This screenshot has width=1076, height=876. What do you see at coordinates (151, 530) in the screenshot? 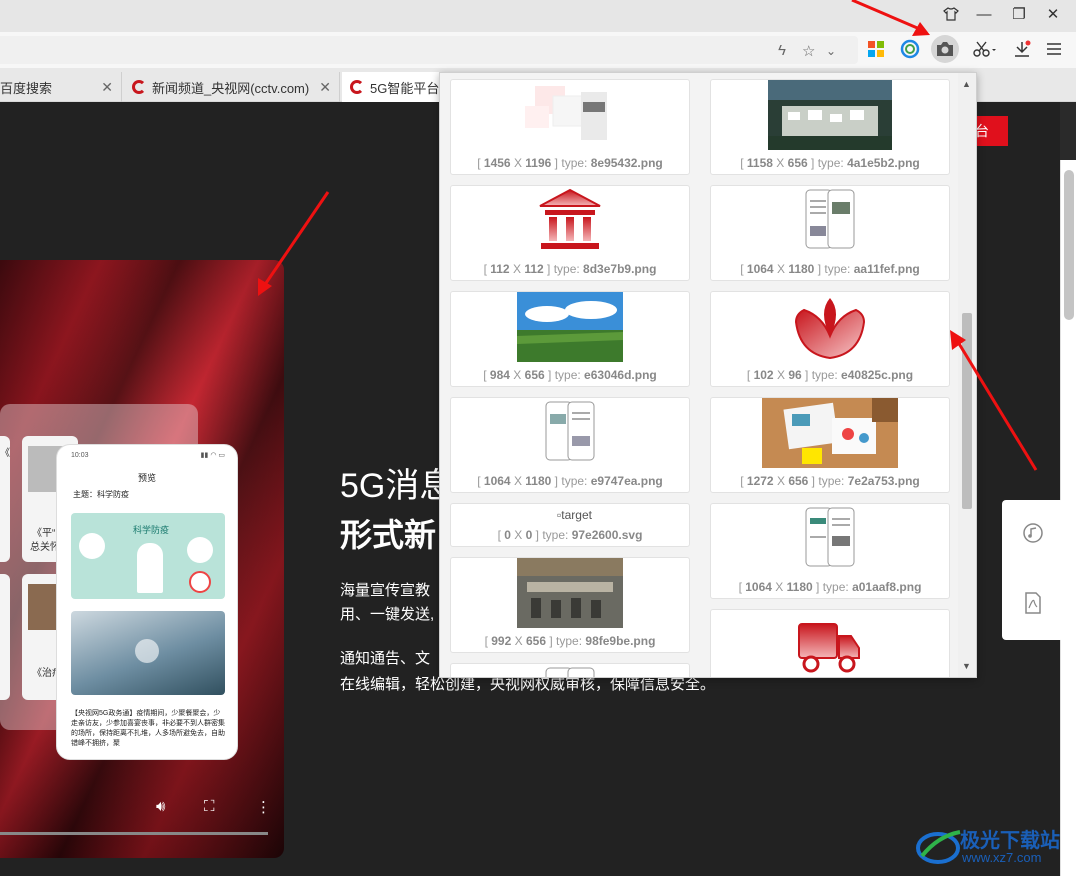
I see `illustration-title: 科学防疫` at bounding box center [151, 530].